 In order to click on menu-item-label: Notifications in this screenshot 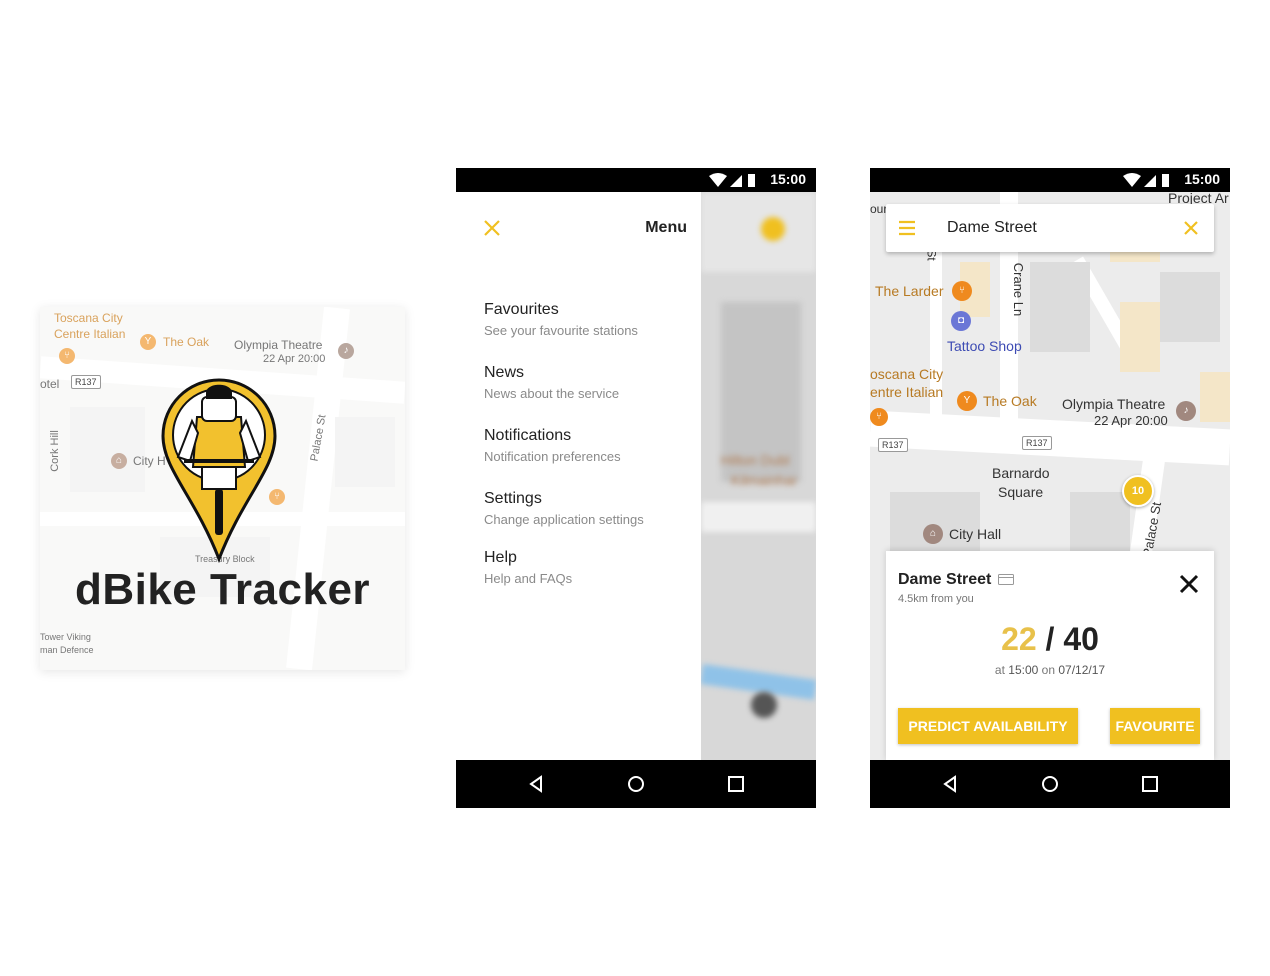, I will do `click(528, 435)`.